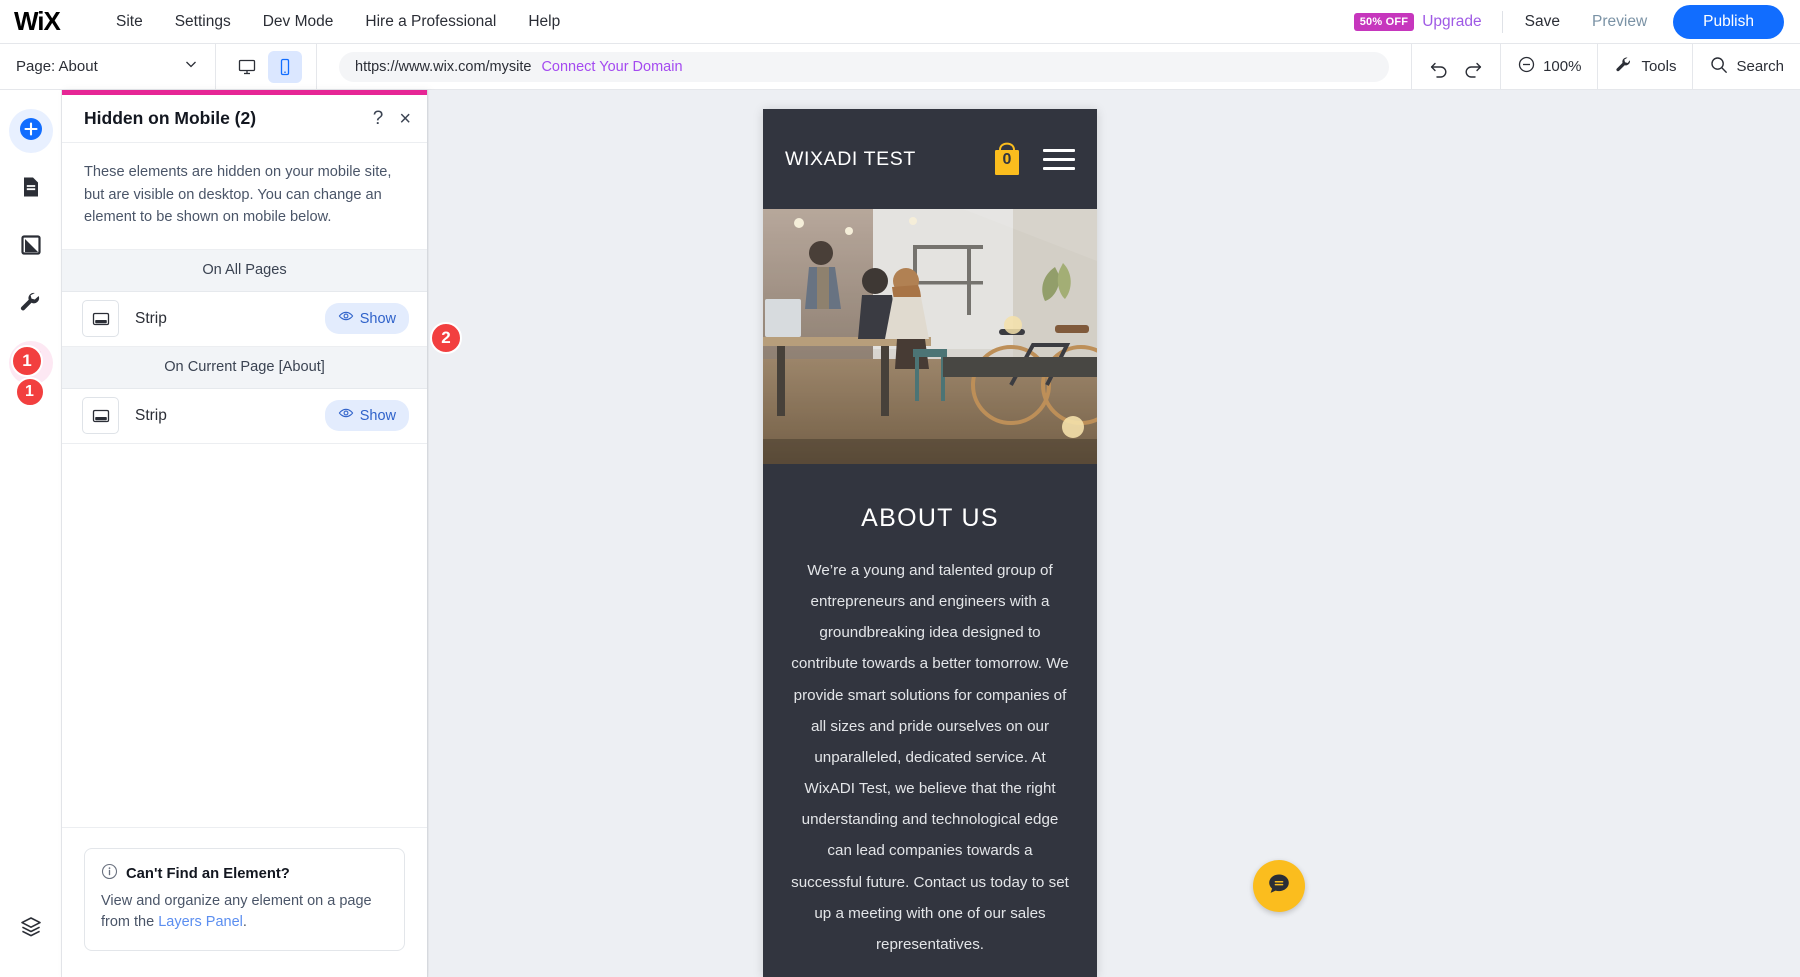  Describe the element at coordinates (29, 392) in the screenshot. I see `hidden-elements-count-badge: 1` at that location.